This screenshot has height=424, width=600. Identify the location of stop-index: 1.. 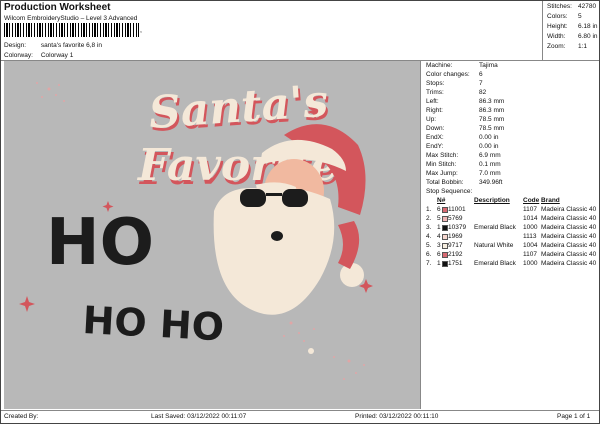
(429, 209).